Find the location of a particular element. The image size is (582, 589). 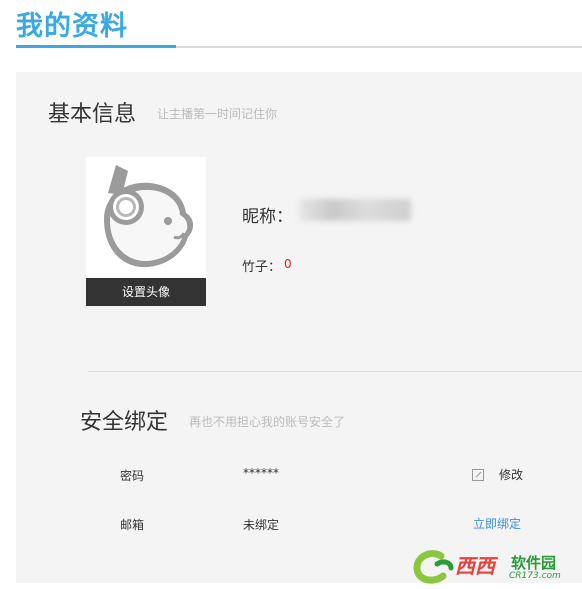

nickname-label: 昵称： is located at coordinates (267, 217).